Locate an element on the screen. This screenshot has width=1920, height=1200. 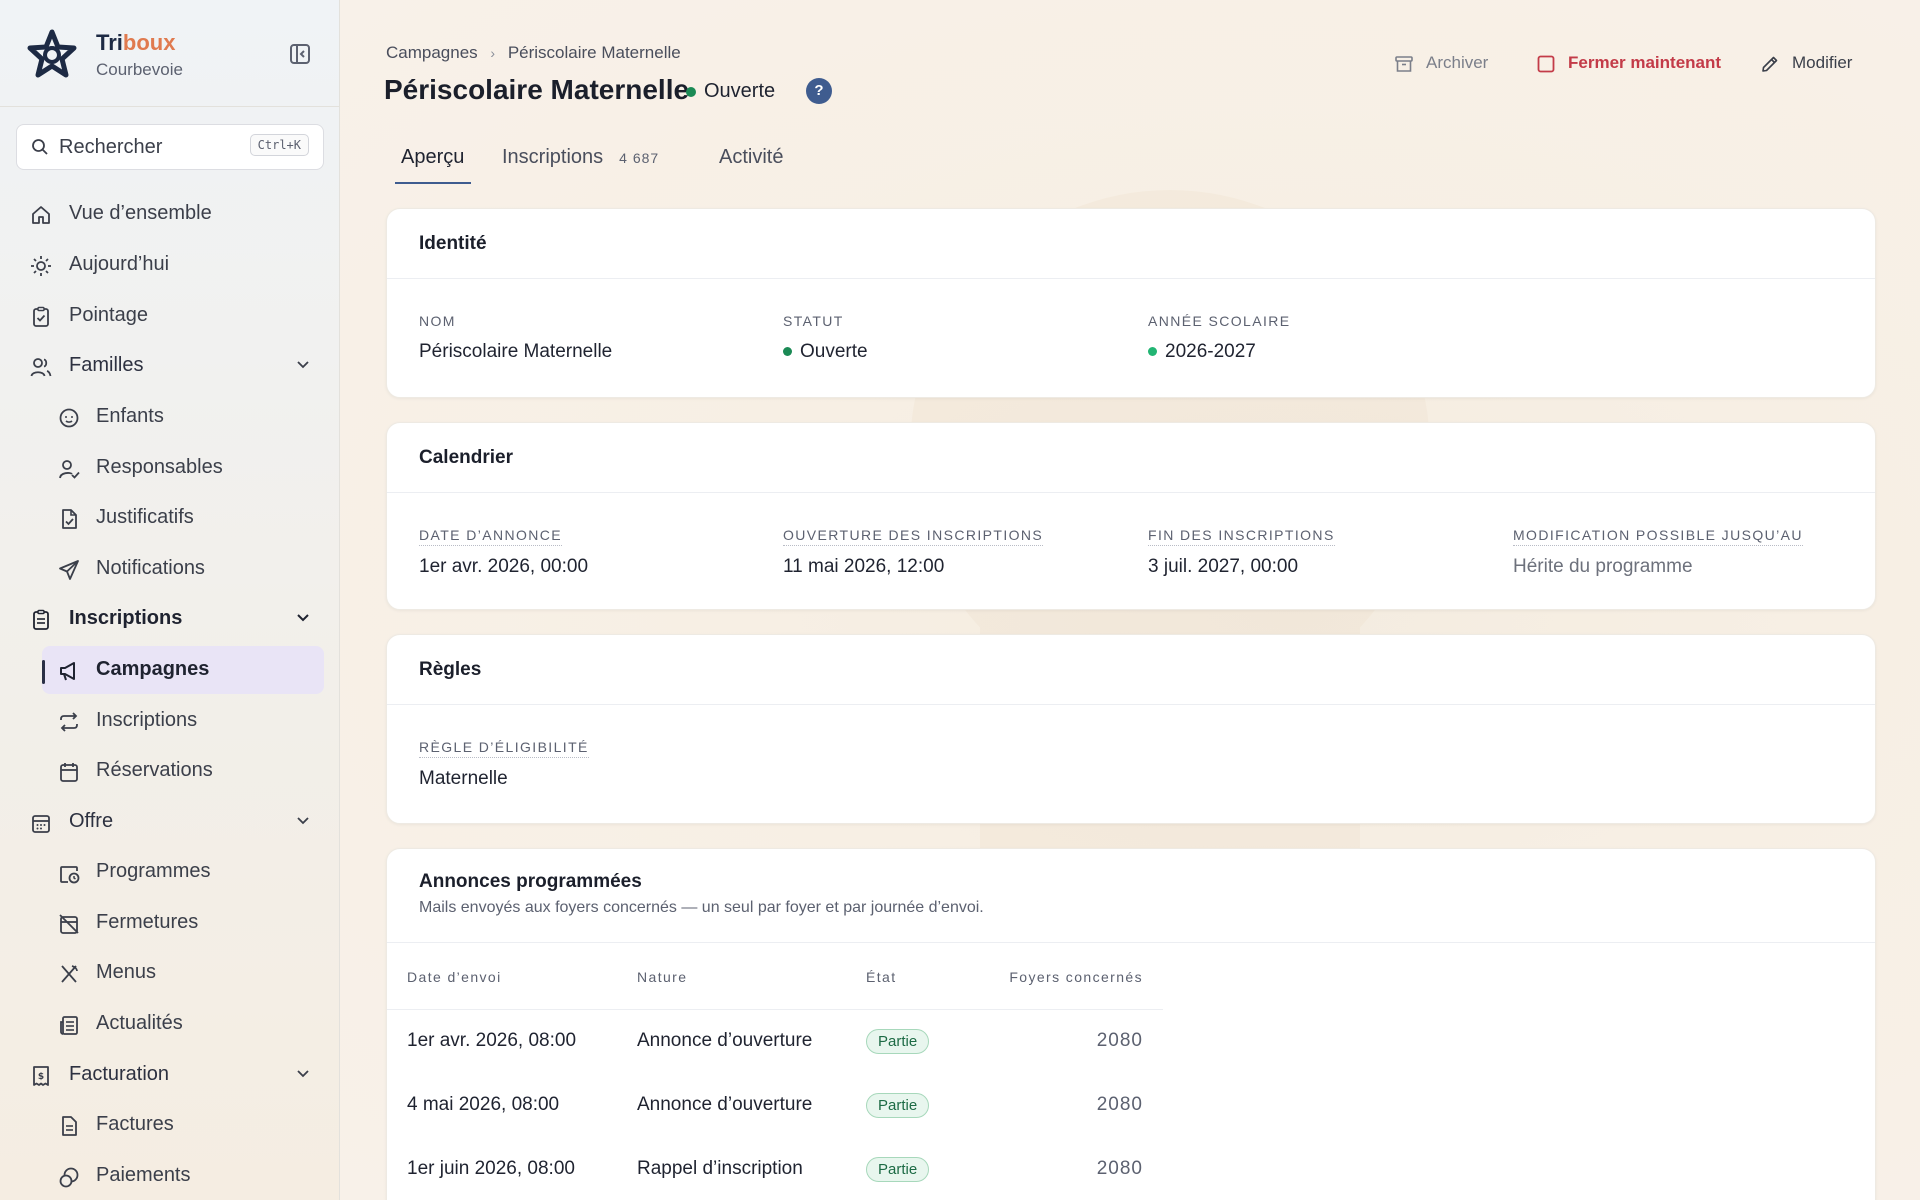
sidebar-item-fermetures: Fermetures is located at coordinates (170, 923).